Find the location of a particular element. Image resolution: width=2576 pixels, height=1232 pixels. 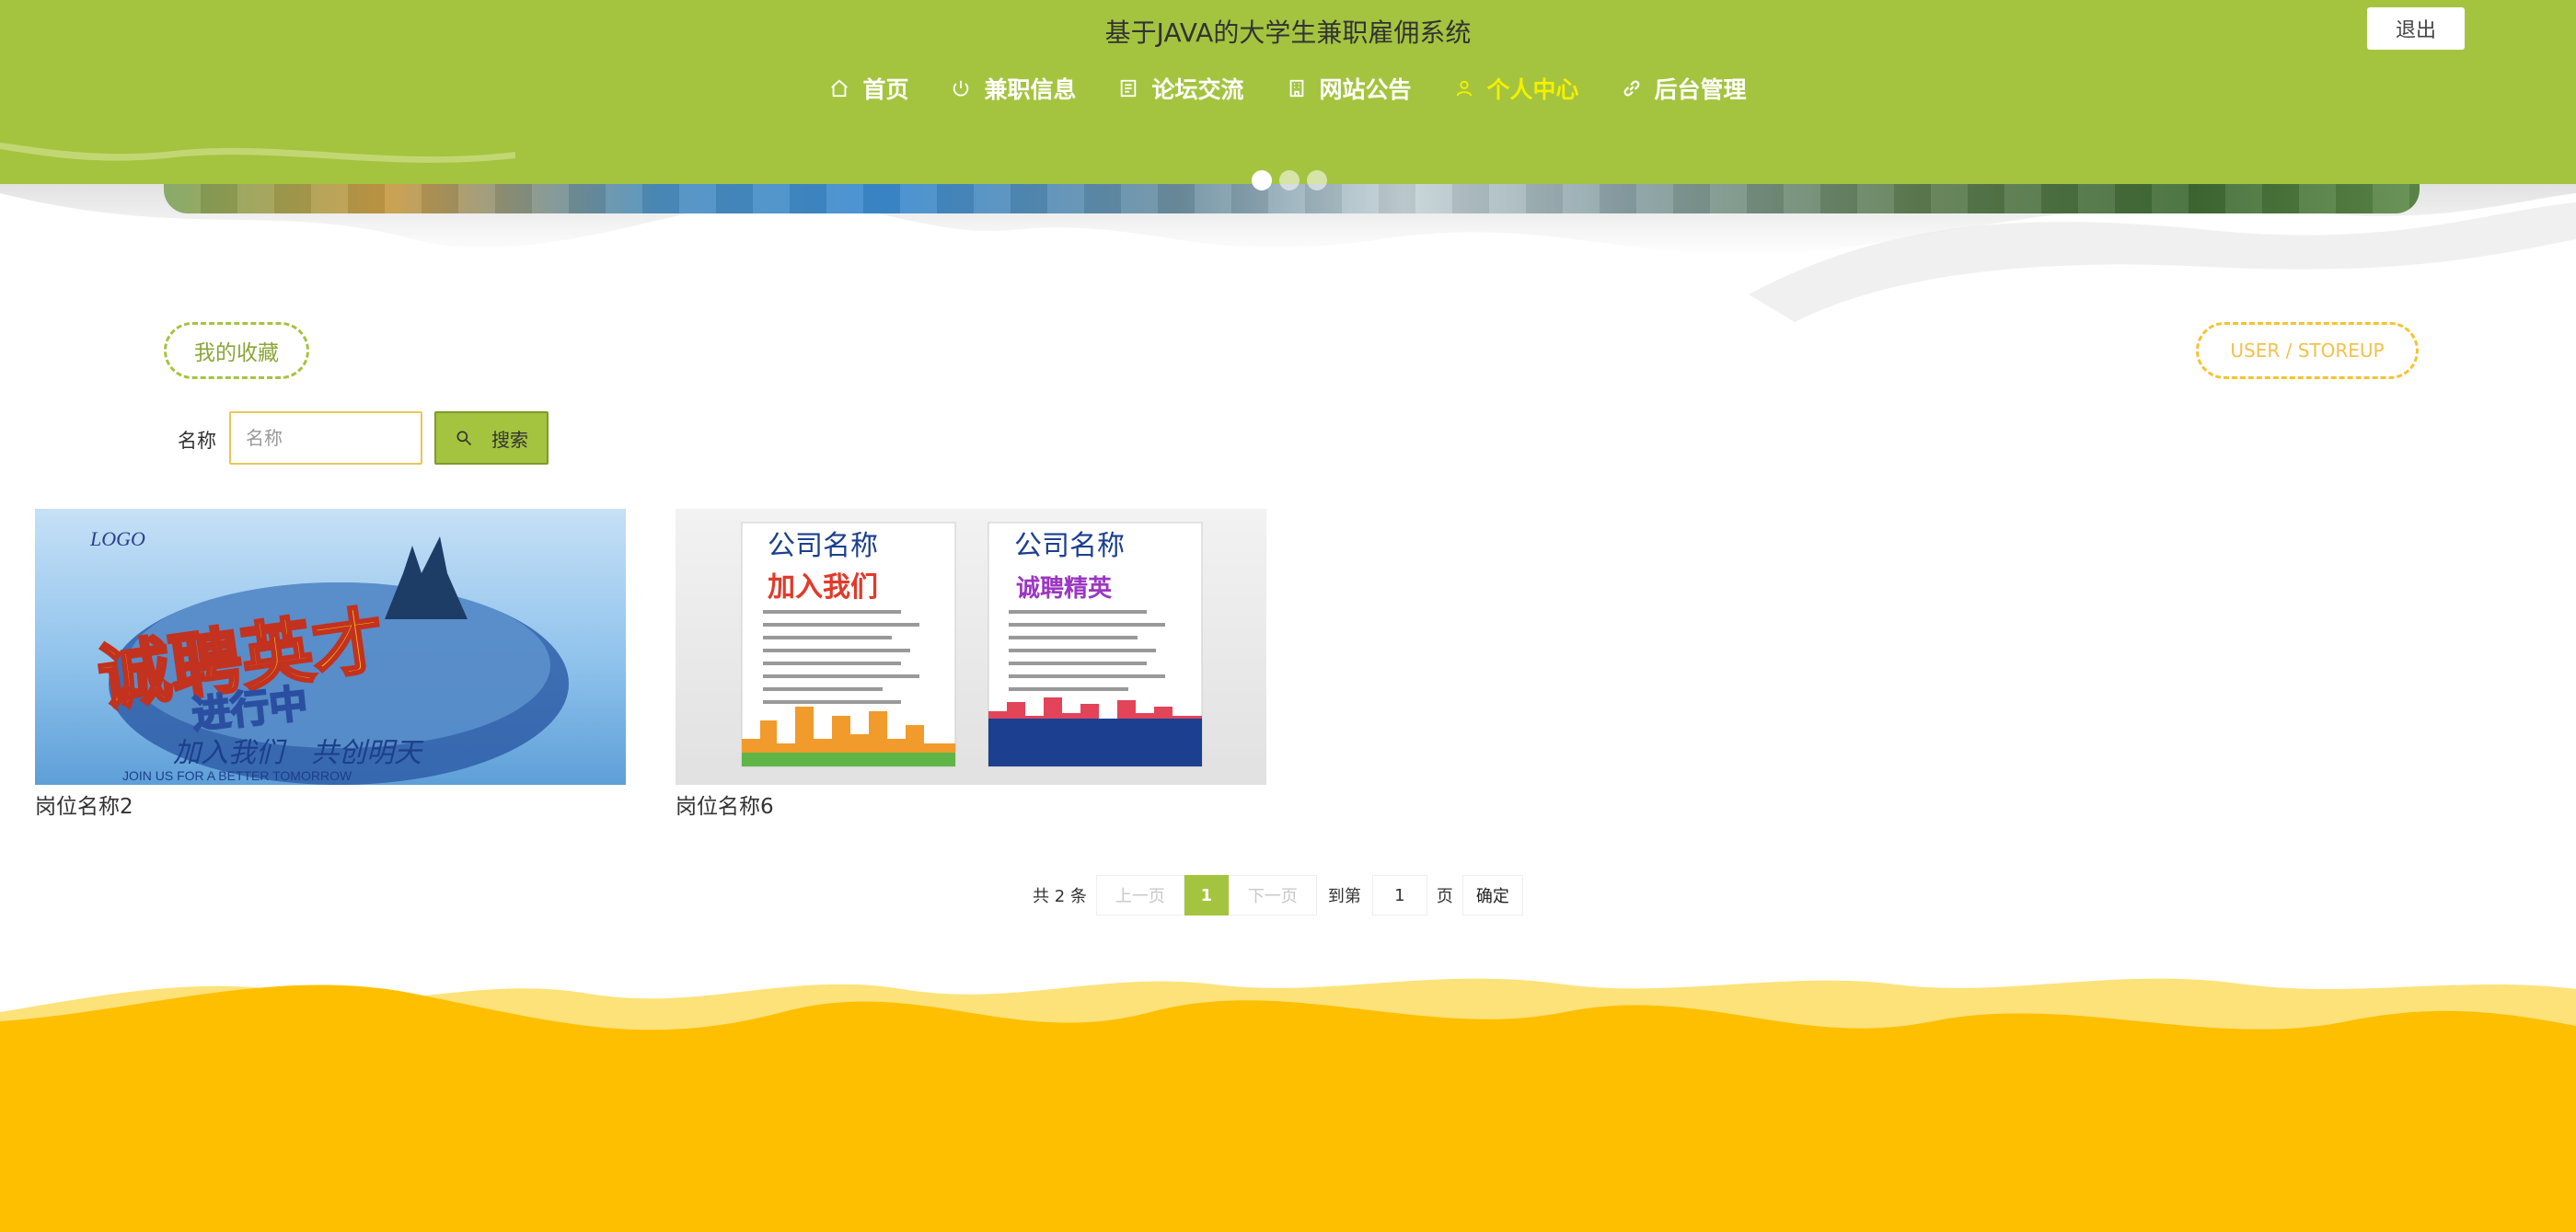

poster-bottom-text: 加入我们 共创明天 is located at coordinates (298, 753).